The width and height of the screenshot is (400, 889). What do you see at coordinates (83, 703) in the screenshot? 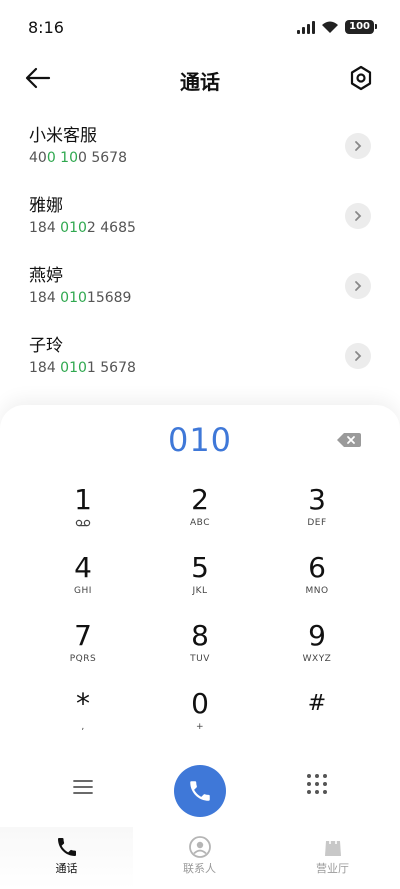
I see `key-digit: *` at bounding box center [83, 703].